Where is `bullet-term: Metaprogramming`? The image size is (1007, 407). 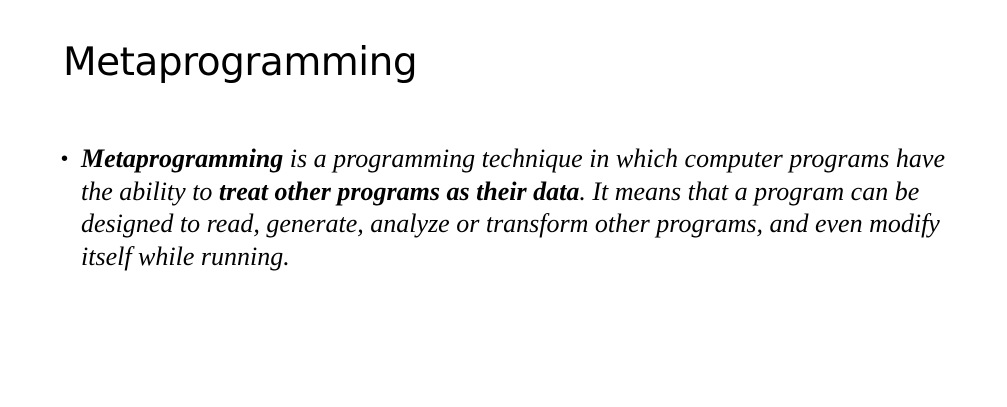
bullet-term: Metaprogramming is located at coordinates (182, 158).